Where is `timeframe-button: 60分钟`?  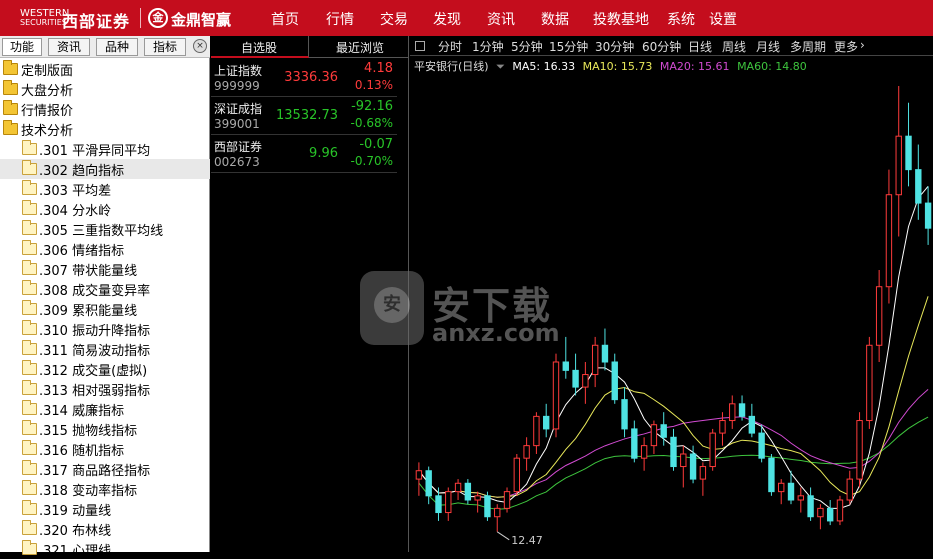 timeframe-button: 60分钟 is located at coordinates (661, 46).